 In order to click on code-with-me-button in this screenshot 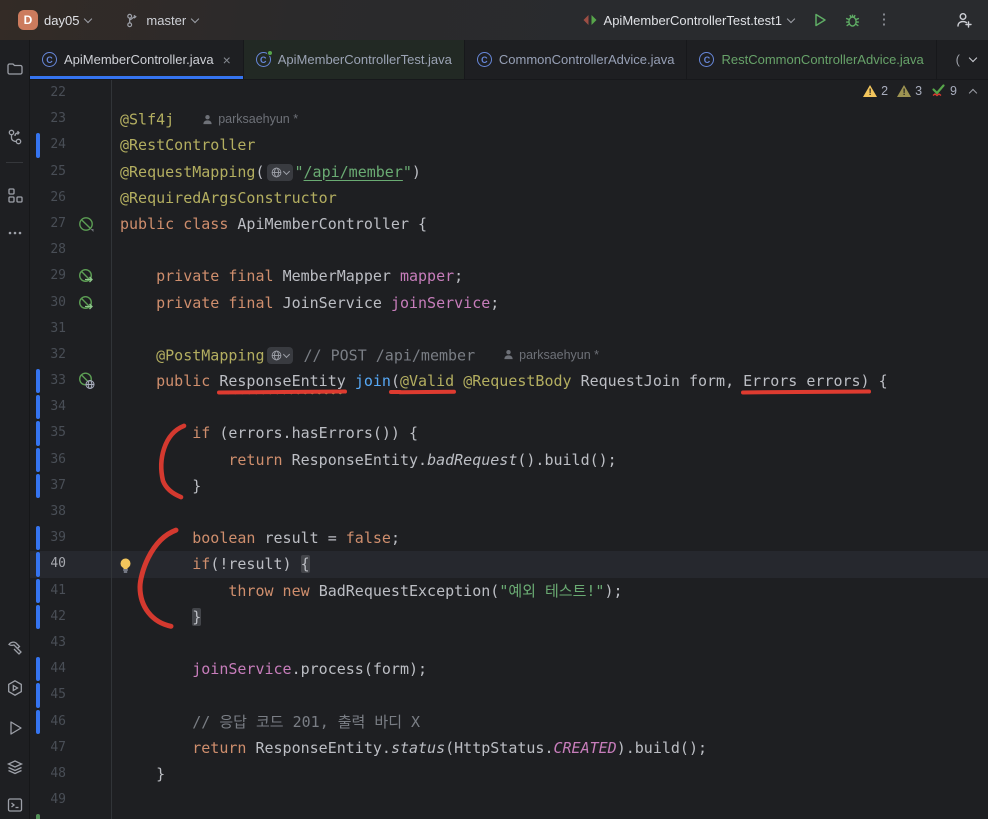, I will do `click(964, 20)`.